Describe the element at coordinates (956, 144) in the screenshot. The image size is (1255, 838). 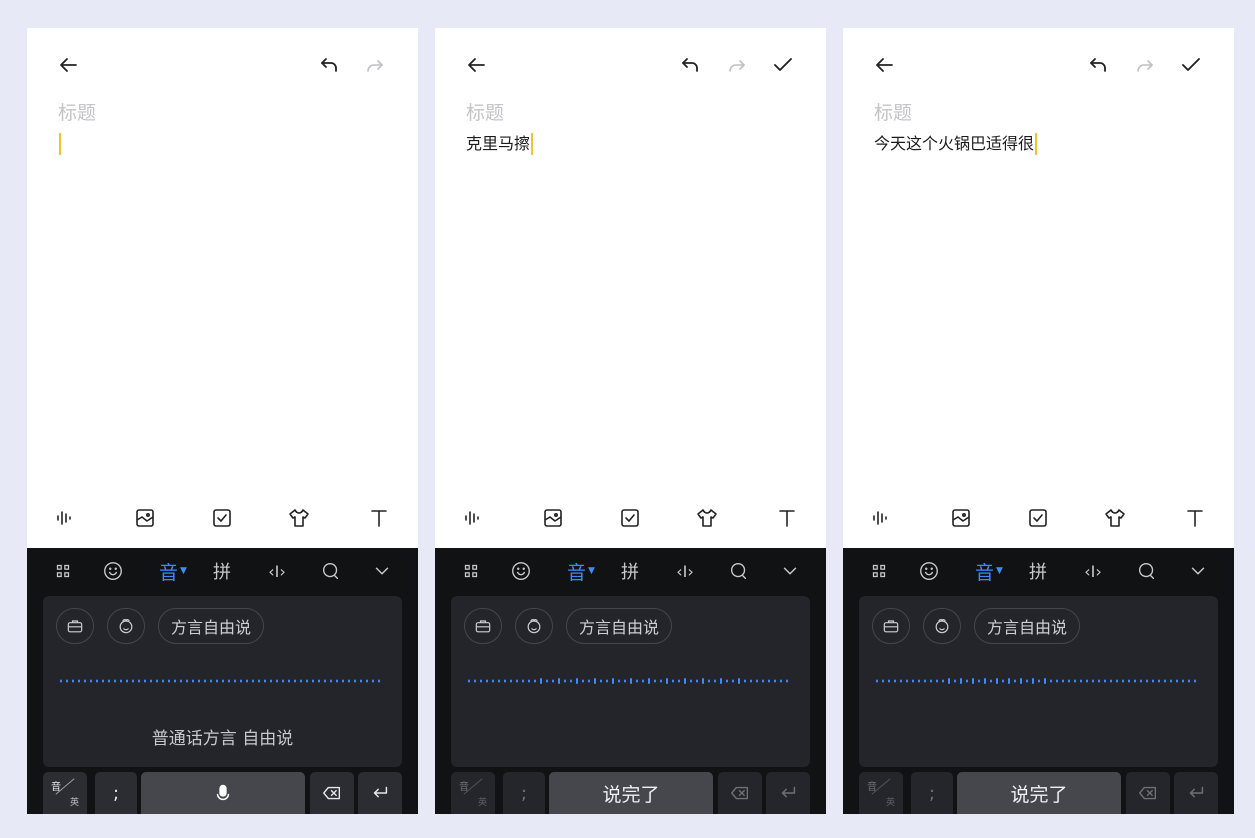
I see `note-content: 今天这个火锅巴适得很` at that location.